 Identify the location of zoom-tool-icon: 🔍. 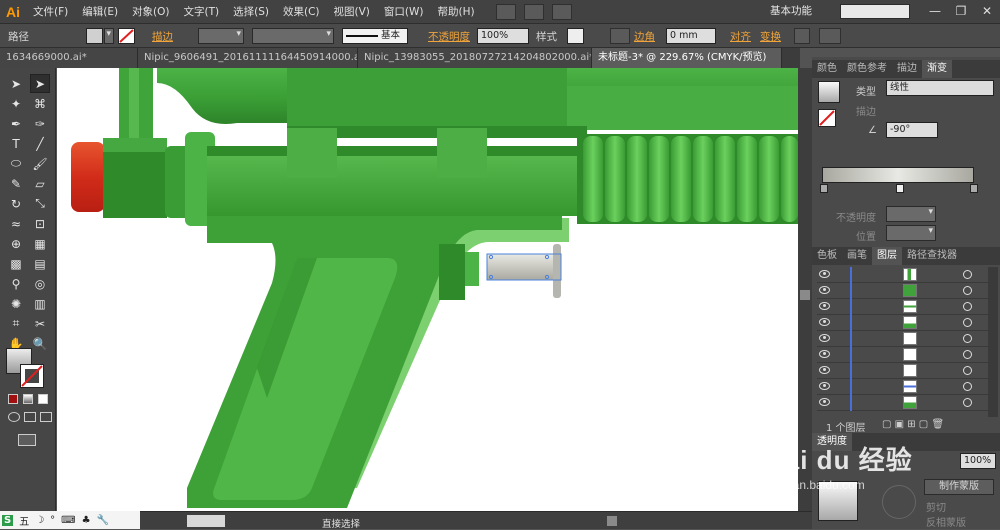
(40, 343).